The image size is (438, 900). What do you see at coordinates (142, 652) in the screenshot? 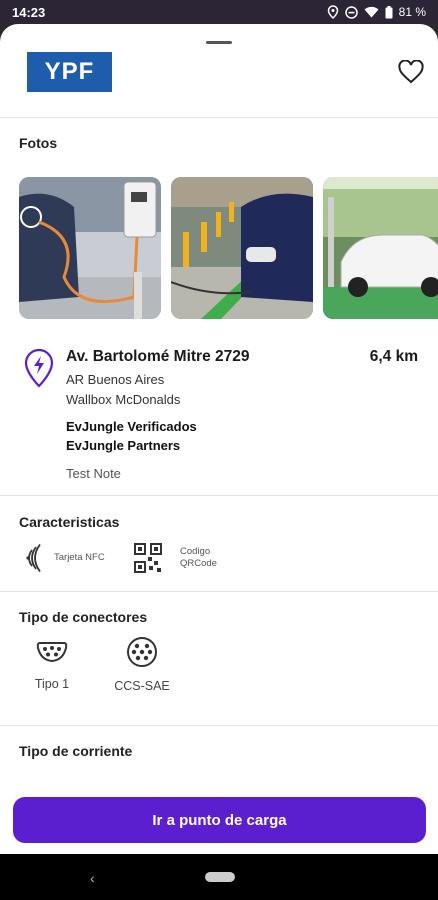
I see `ccs-sae-connector-icon` at bounding box center [142, 652].